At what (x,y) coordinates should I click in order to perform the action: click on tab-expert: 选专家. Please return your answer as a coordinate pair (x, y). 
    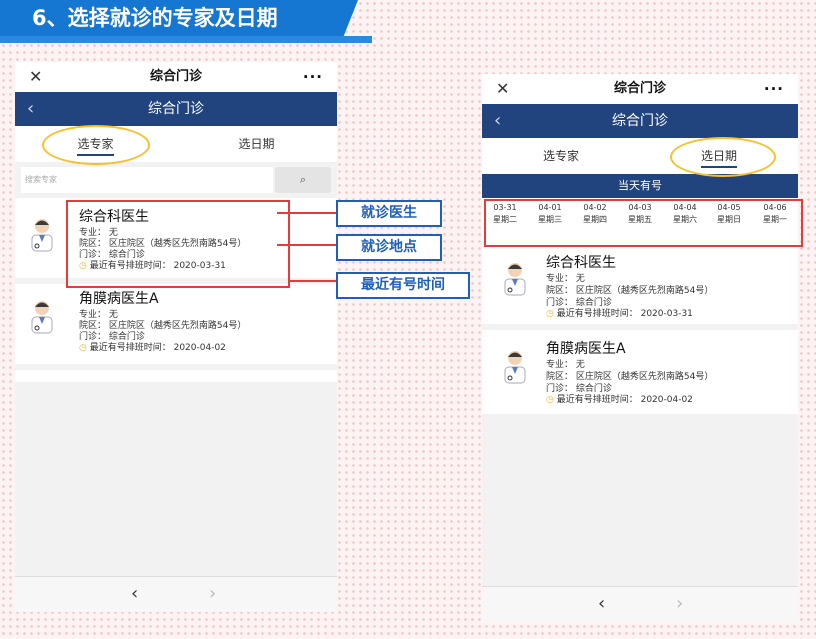
    Looking at the image, I should click on (561, 156).